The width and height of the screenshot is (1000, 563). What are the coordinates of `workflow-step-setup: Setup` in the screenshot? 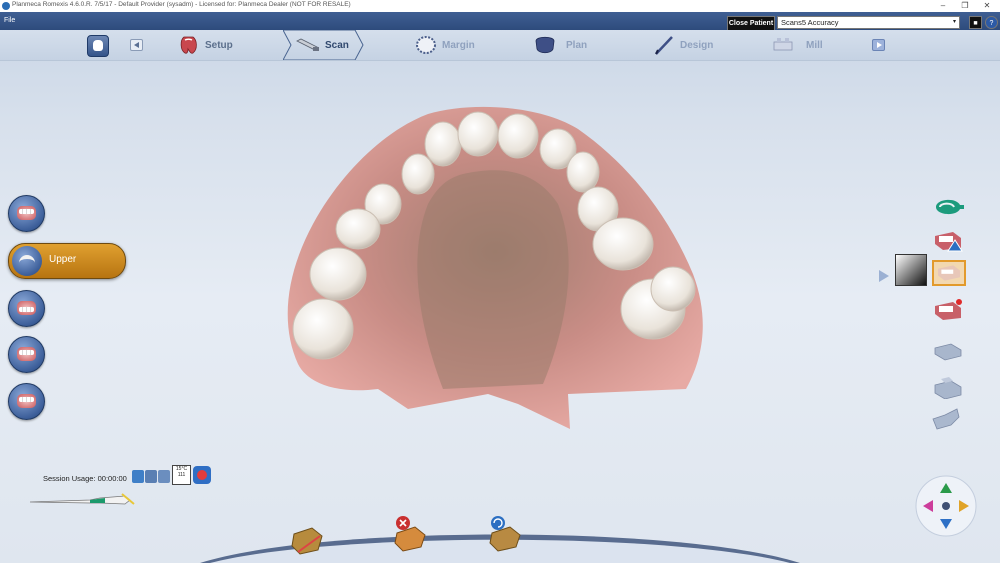 It's located at (223, 45).